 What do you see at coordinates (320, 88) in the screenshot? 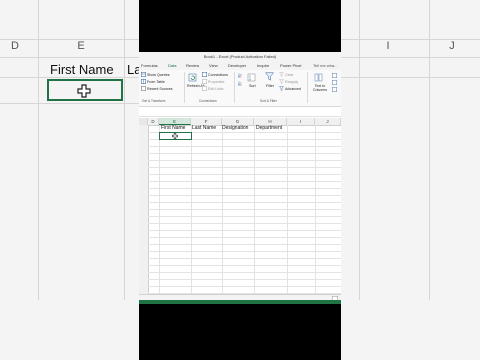
I see `text-to-columns-button: Text to Columns` at bounding box center [320, 88].